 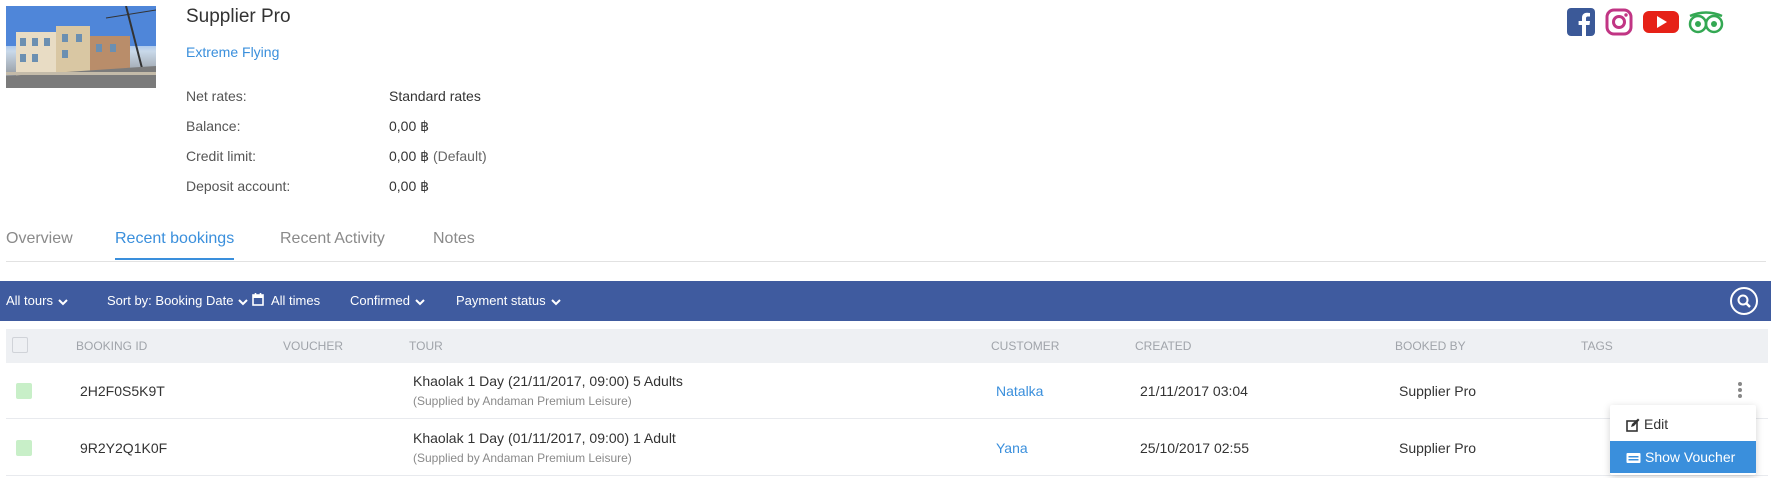 What do you see at coordinates (1019, 391) in the screenshot?
I see `customer-link: Natalka` at bounding box center [1019, 391].